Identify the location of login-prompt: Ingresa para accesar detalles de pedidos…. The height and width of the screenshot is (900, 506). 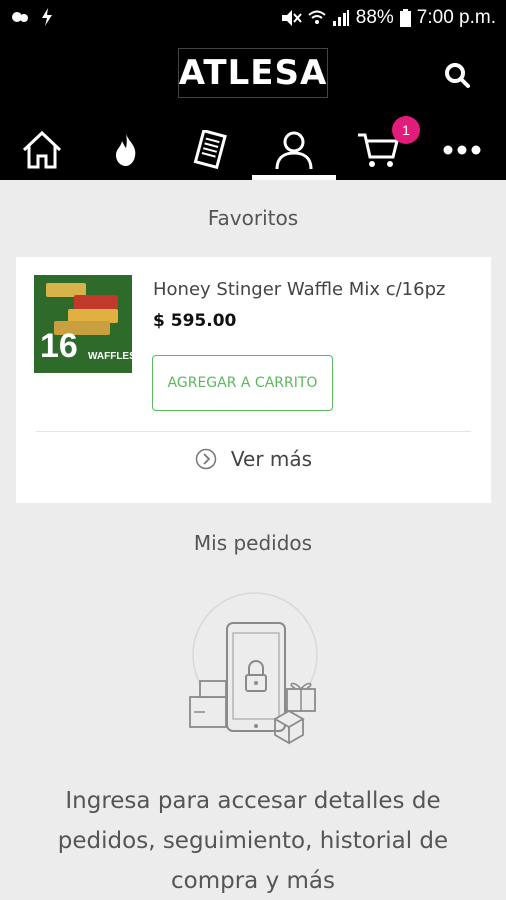
(253, 841).